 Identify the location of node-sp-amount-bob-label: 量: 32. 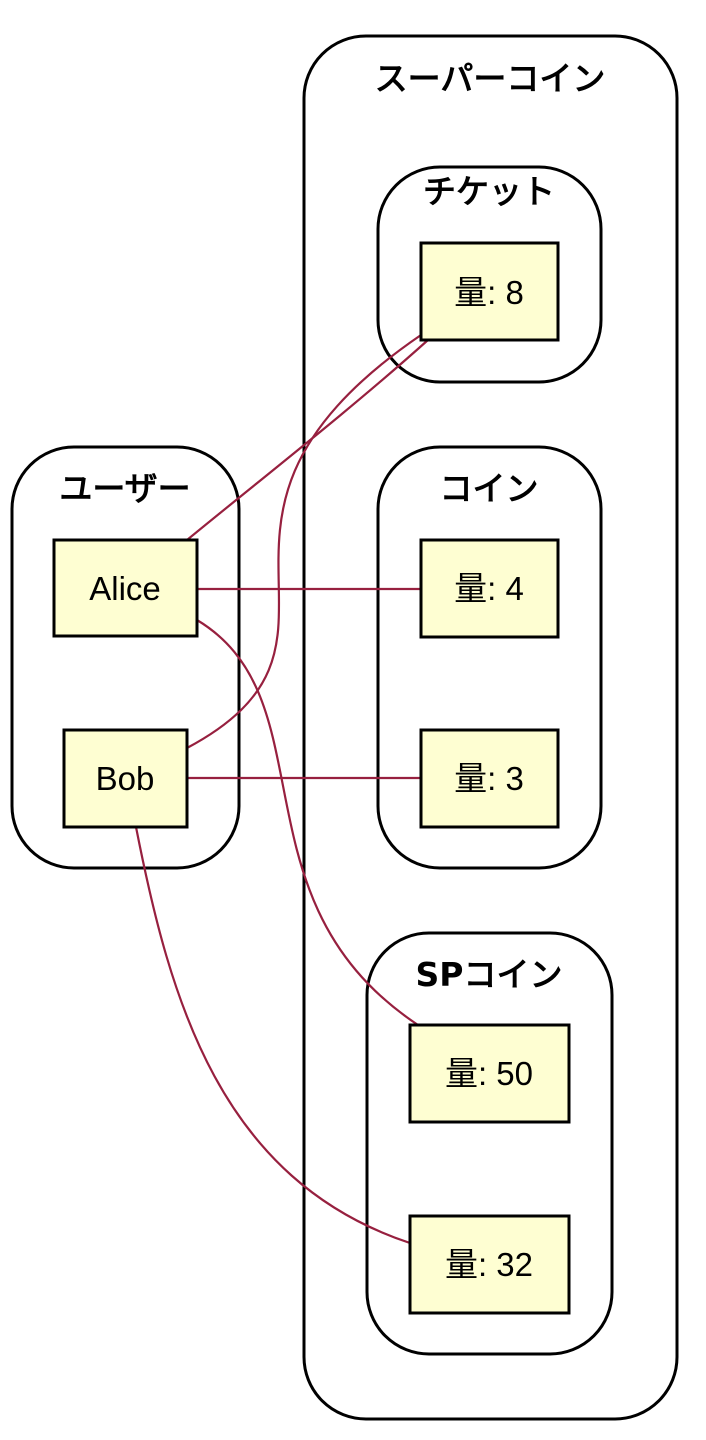
(489, 1264).